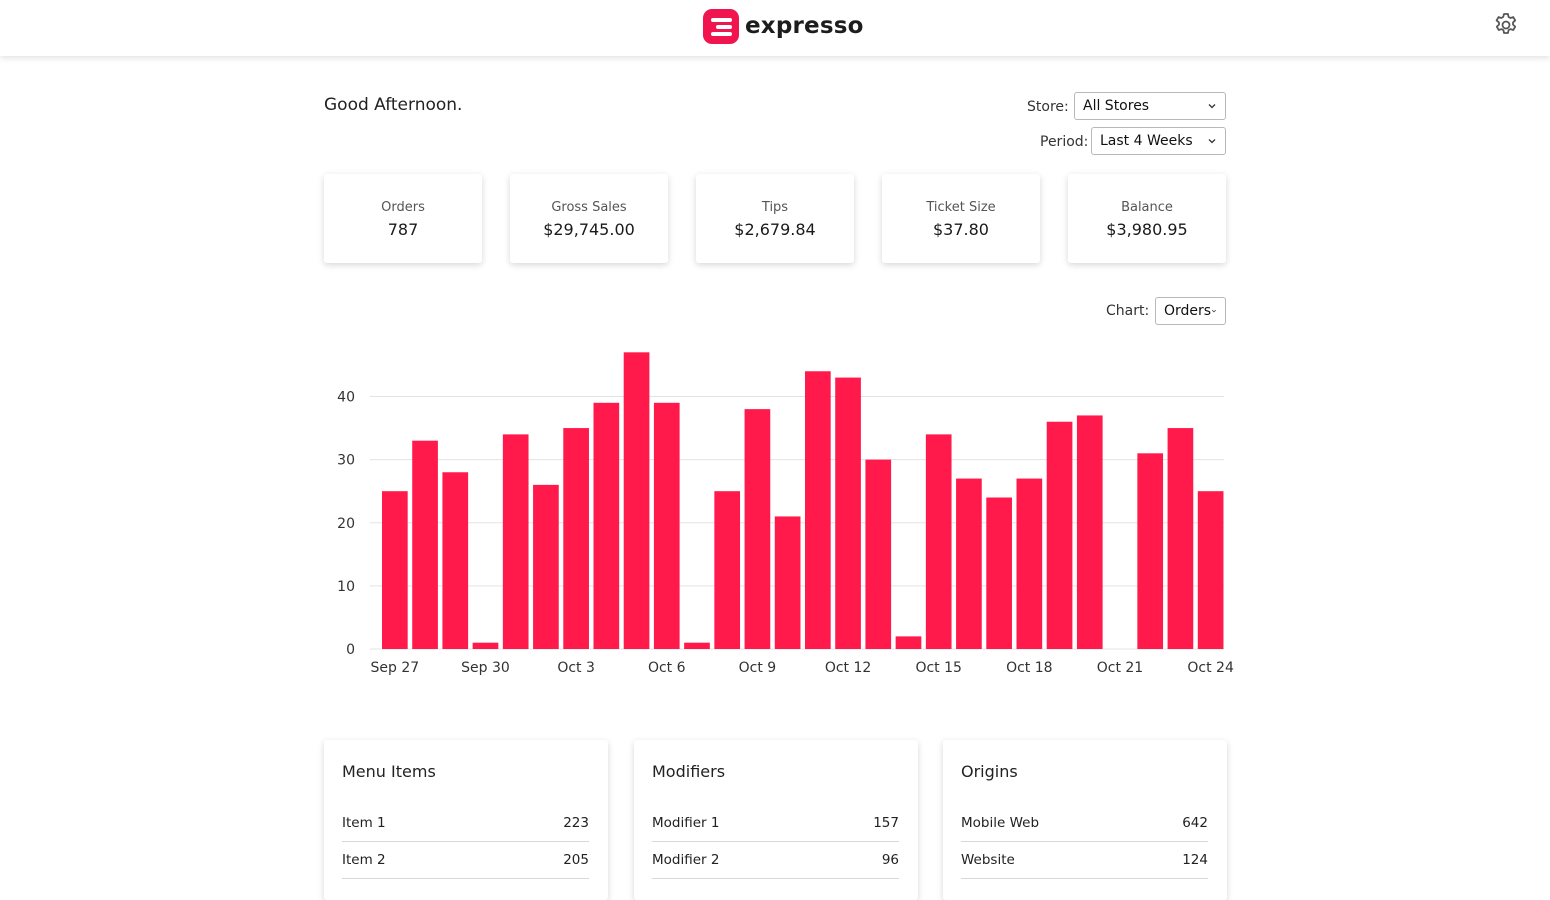  What do you see at coordinates (721, 26) in the screenshot?
I see `expresso-logo-icon` at bounding box center [721, 26].